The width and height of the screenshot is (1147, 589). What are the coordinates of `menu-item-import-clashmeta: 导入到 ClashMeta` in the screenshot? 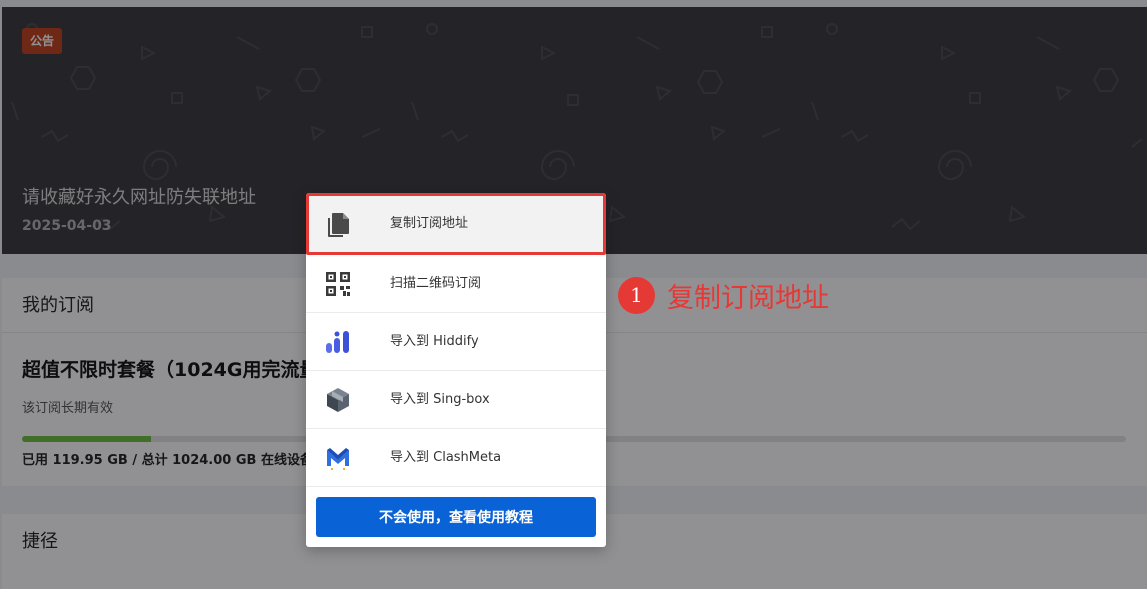 It's located at (456, 458).